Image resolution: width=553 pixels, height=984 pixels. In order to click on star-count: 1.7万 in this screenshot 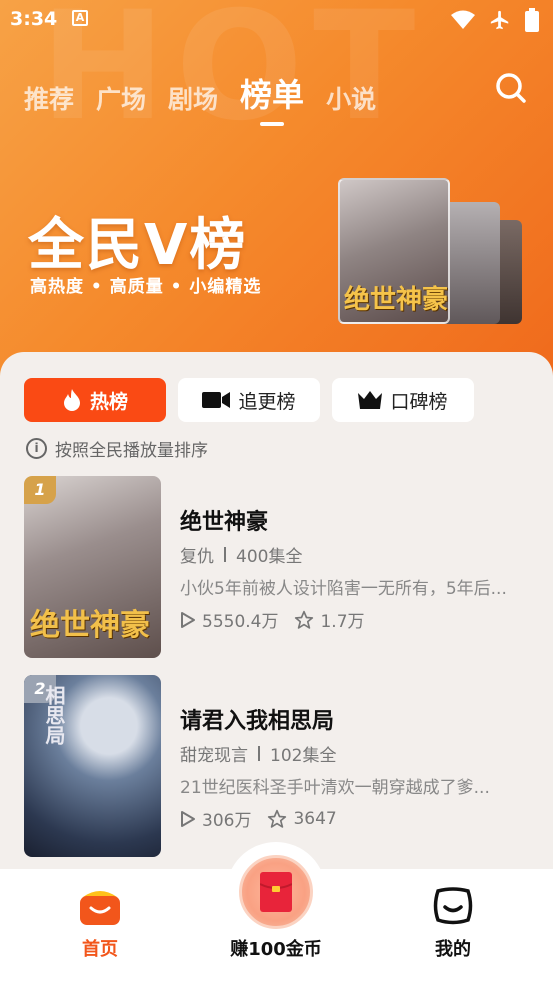, I will do `click(329, 619)`.